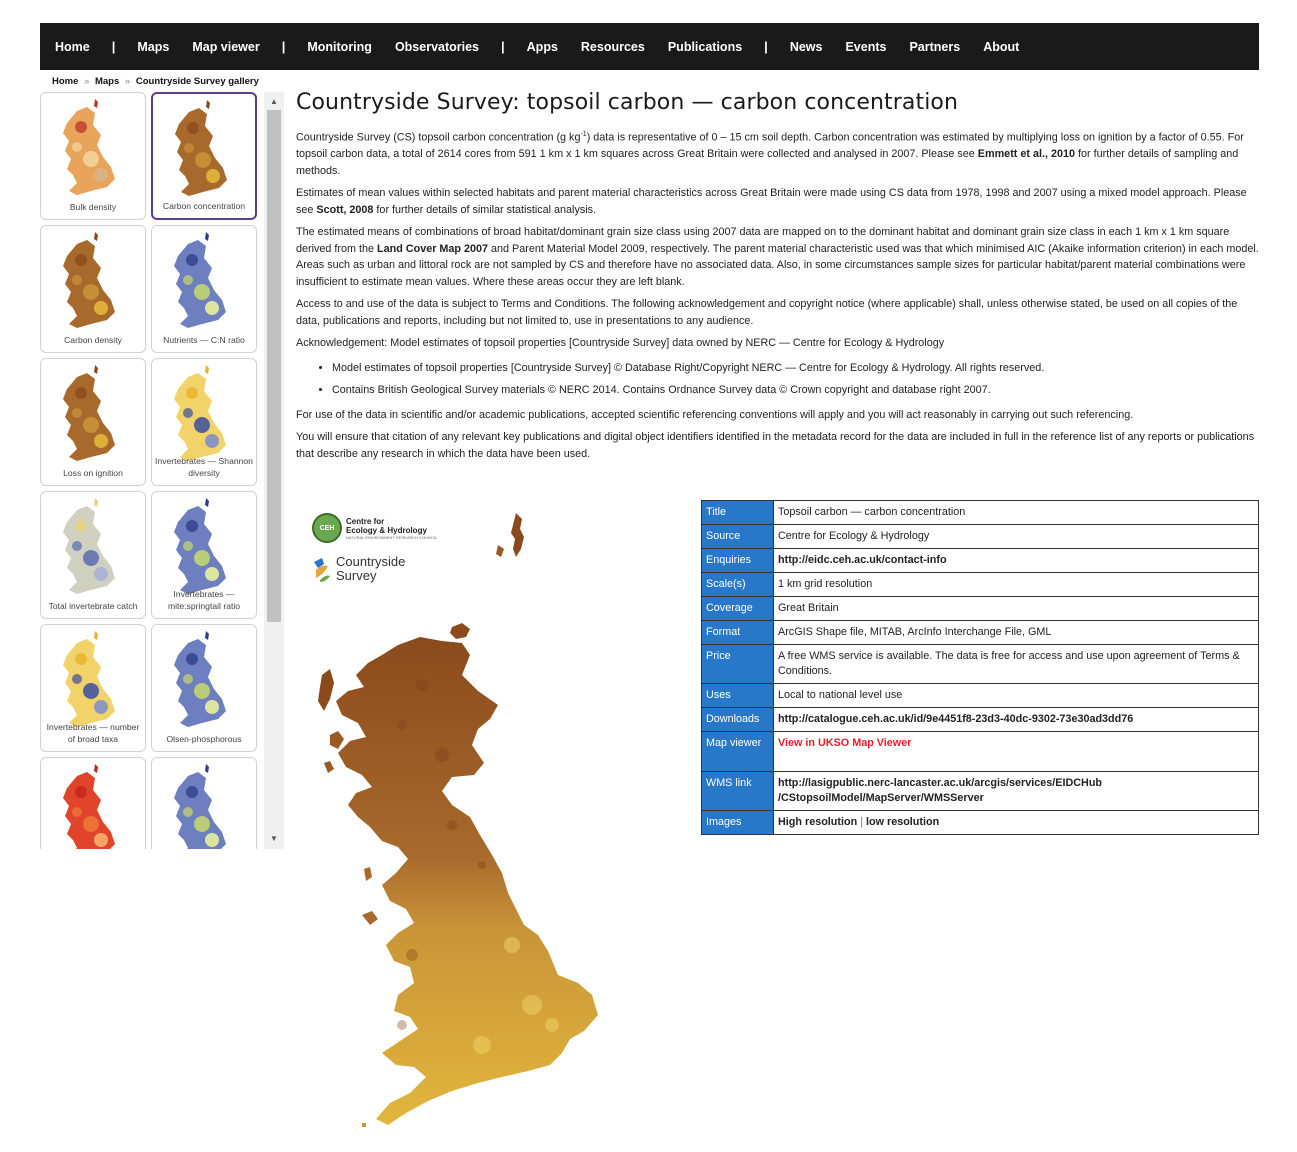  Describe the element at coordinates (817, 822) in the screenshot. I see `high-resolution-link: High resolution` at that location.